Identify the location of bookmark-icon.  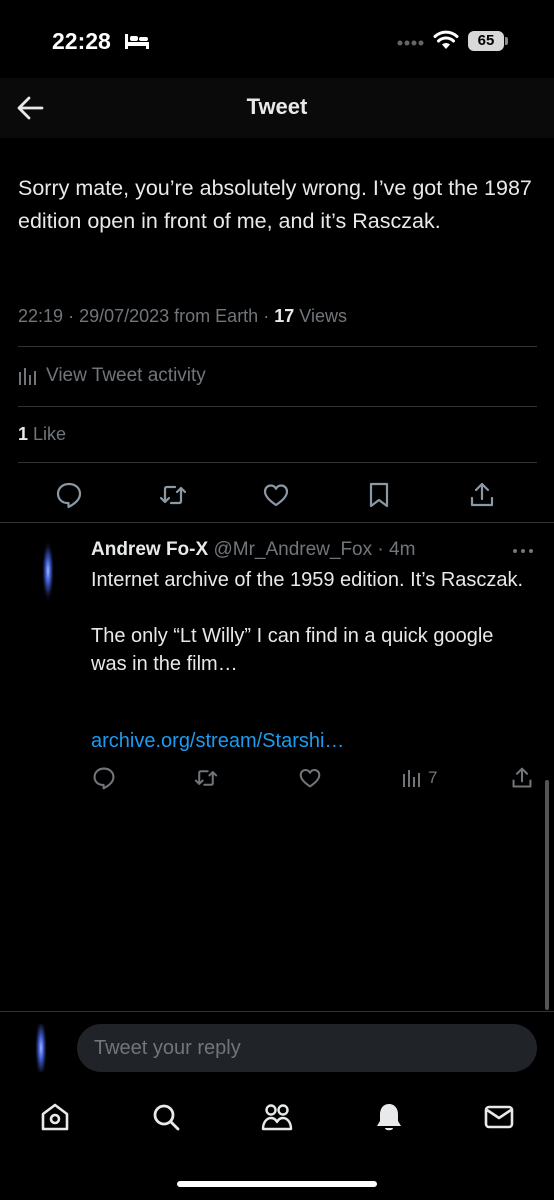
(379, 495).